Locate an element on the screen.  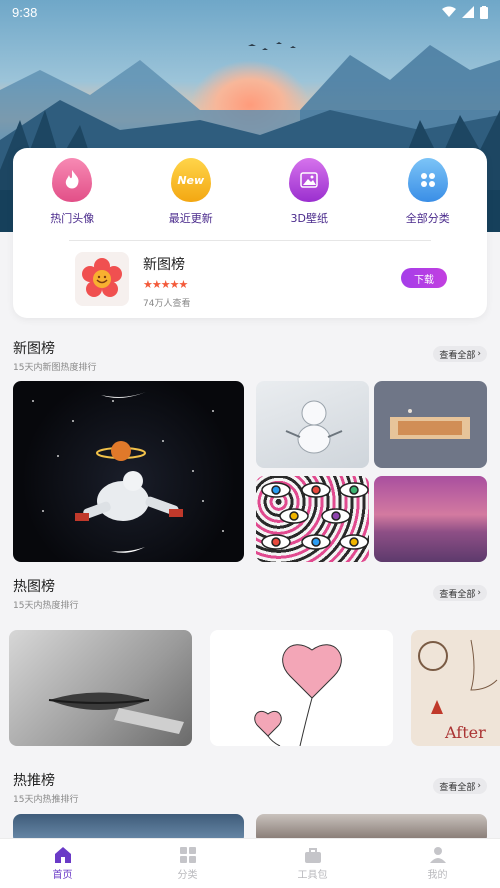
featured-app-row: 新图榜 ★★★★★ 74万人查看 下载 is located at coordinates (261, 280).